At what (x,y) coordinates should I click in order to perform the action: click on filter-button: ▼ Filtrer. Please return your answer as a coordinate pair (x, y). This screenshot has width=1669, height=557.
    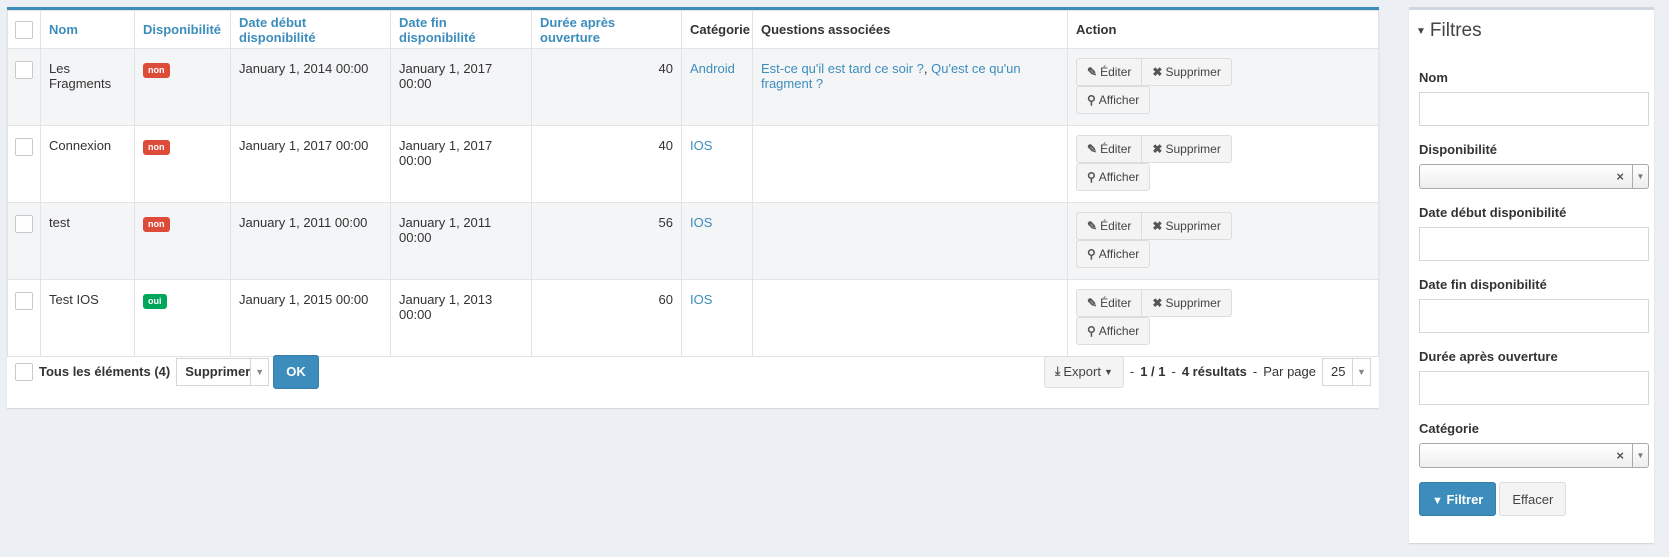
    Looking at the image, I should click on (1458, 499).